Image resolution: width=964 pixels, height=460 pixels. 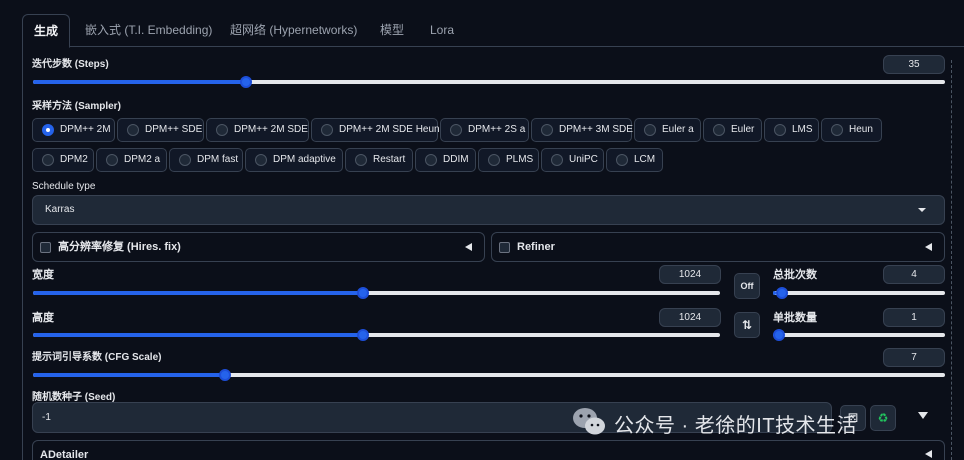 I want to click on width-label: 宽度, so click(x=43, y=275).